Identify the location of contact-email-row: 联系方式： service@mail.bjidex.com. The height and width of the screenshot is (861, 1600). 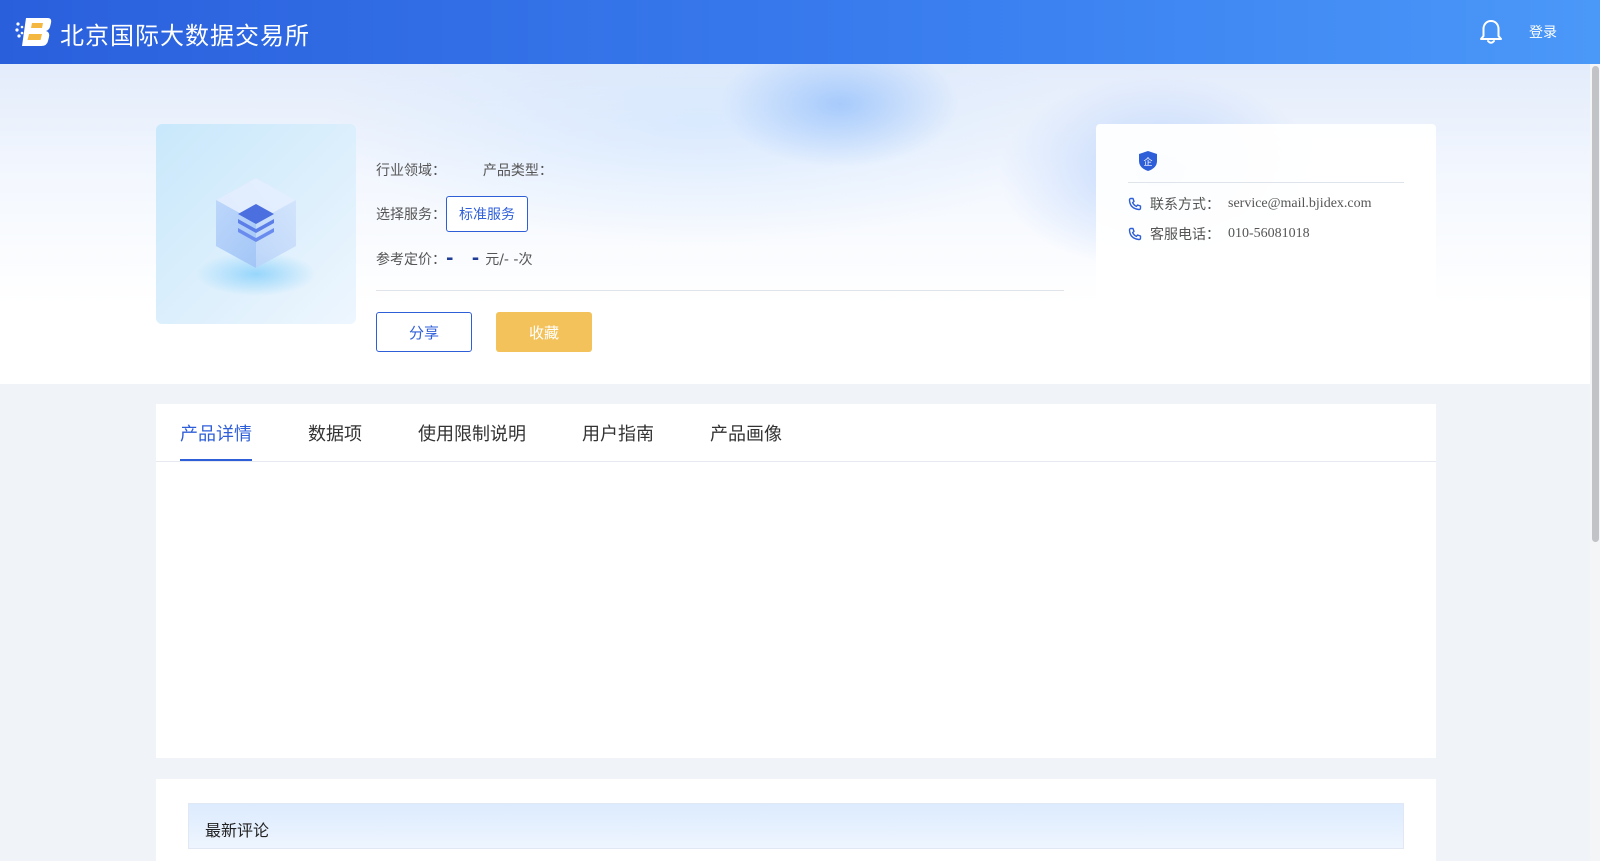
(1250, 204).